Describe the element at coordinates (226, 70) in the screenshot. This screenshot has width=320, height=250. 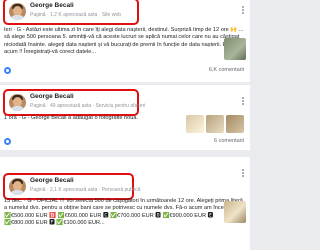
I see `comment-count: 6,K comentarii` at that location.